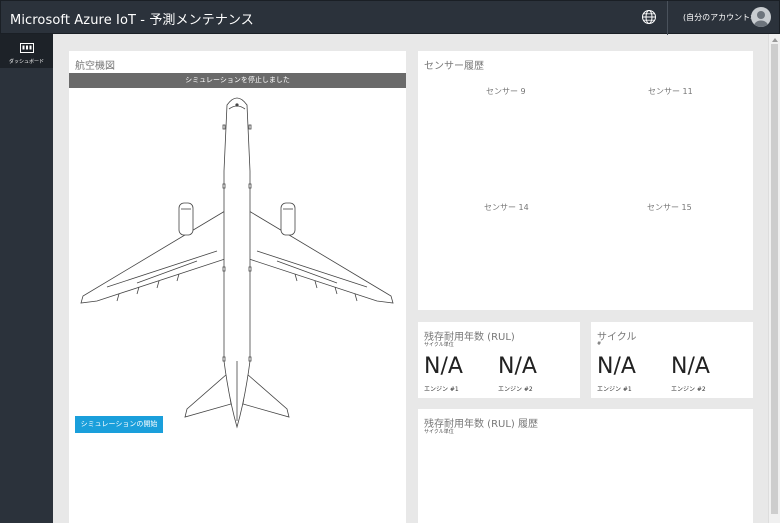  I want to click on simulation-status-banner: シミュレーションを停止しました, so click(237, 80).